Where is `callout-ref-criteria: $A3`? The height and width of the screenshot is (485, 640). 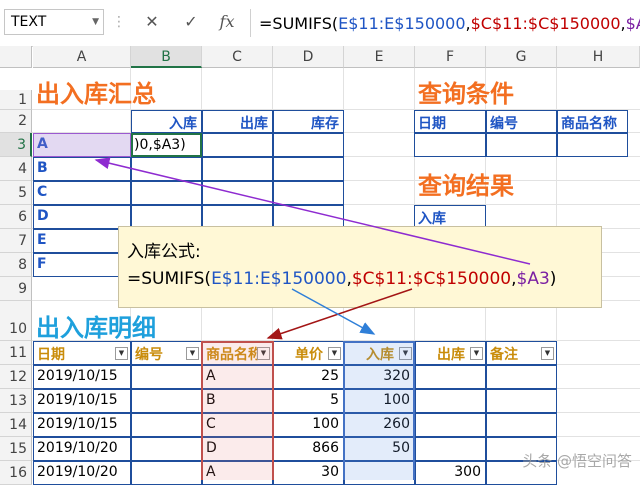
callout-ref-criteria: $A3 is located at coordinates (533, 279).